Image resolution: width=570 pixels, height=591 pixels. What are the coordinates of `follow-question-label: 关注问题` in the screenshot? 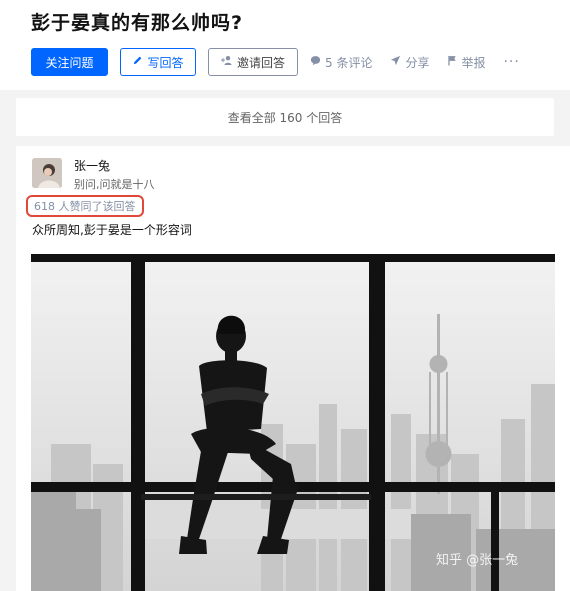 It's located at (69, 62).